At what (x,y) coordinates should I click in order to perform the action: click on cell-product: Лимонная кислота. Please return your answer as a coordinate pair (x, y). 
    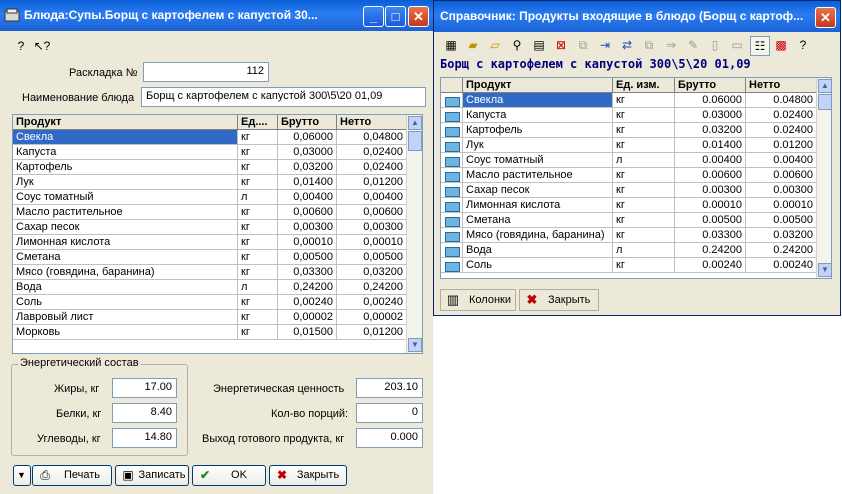
    Looking at the image, I should click on (538, 205).